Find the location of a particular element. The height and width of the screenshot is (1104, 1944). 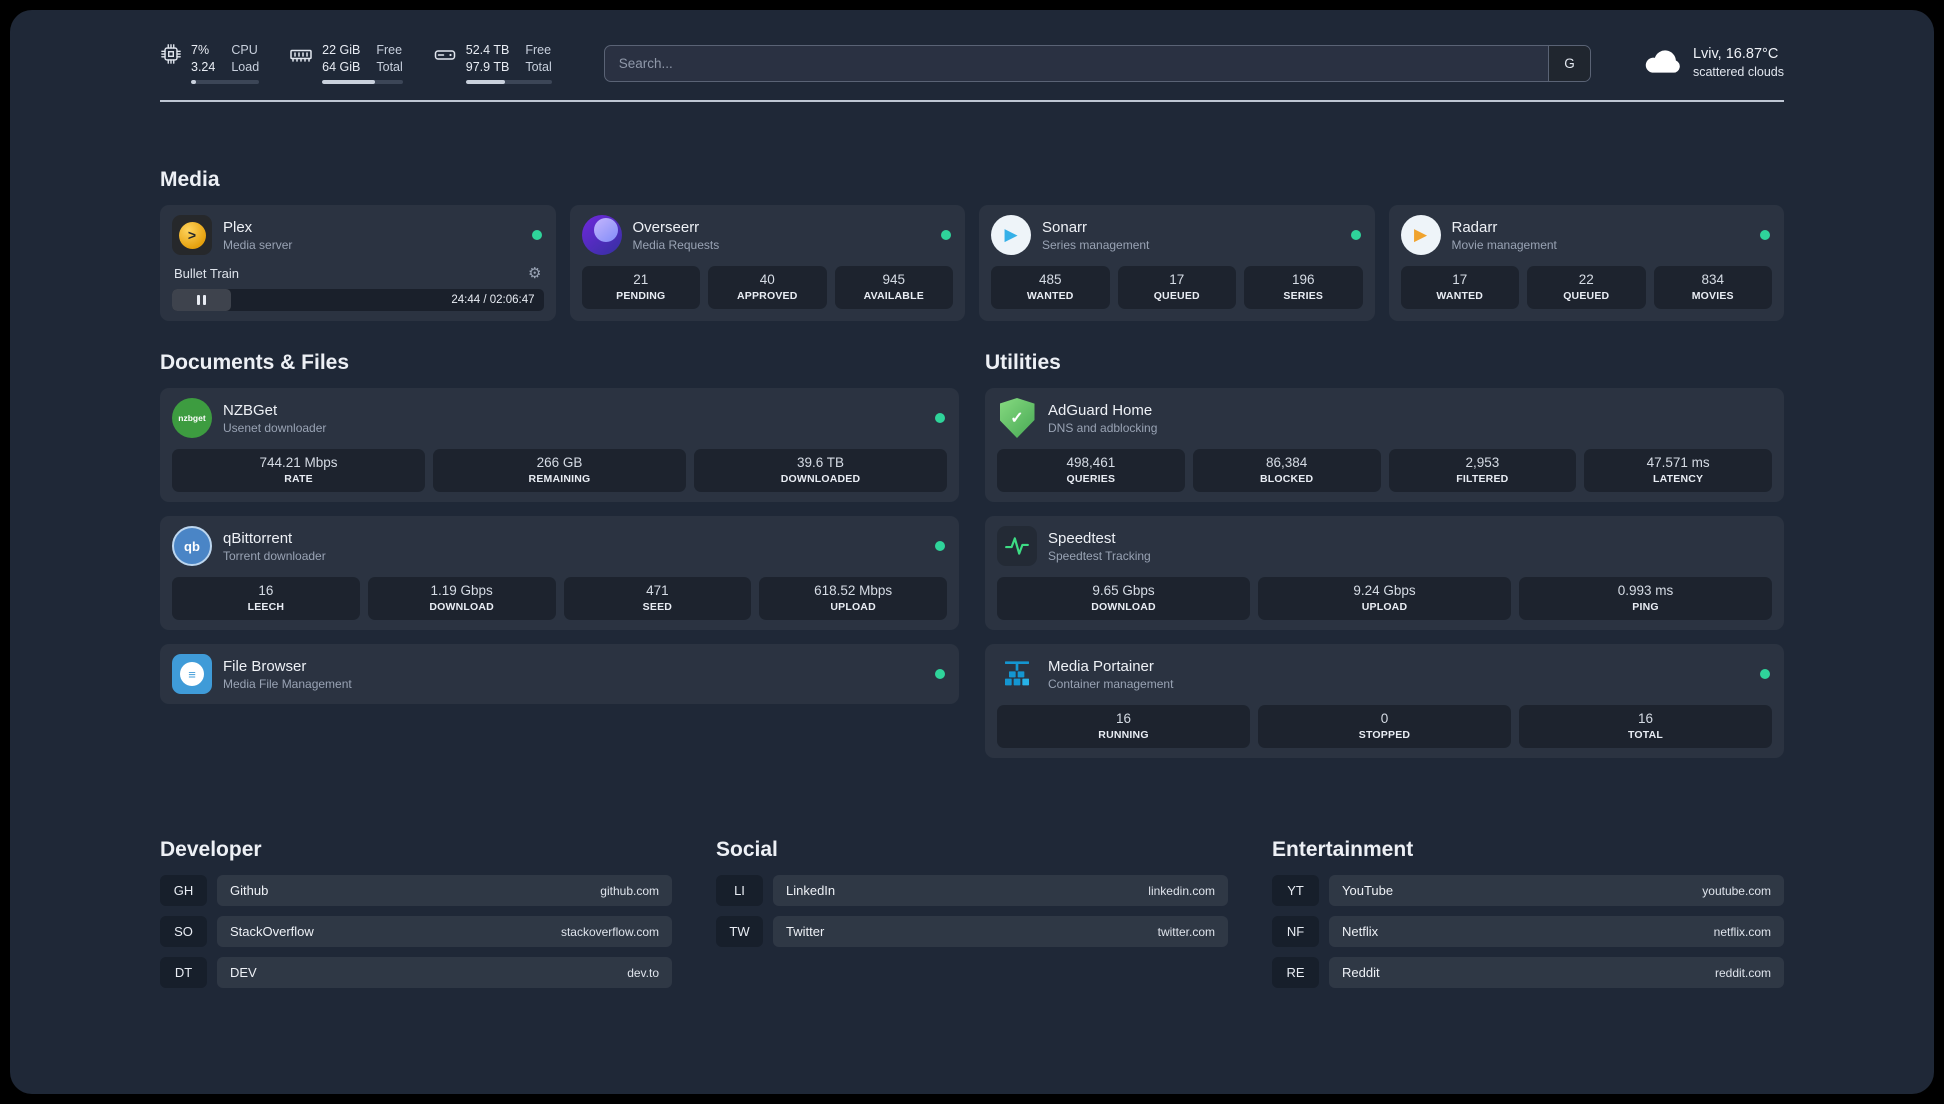

service-name: Overseerr is located at coordinates (666, 227).